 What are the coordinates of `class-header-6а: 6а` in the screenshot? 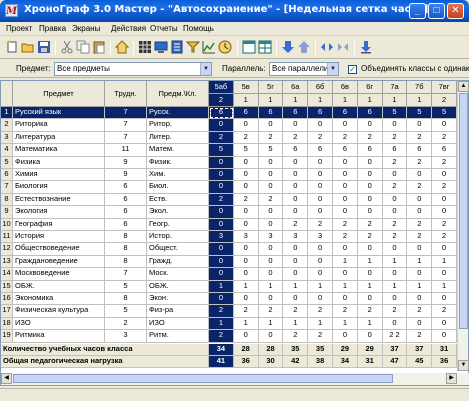 It's located at (296, 87).